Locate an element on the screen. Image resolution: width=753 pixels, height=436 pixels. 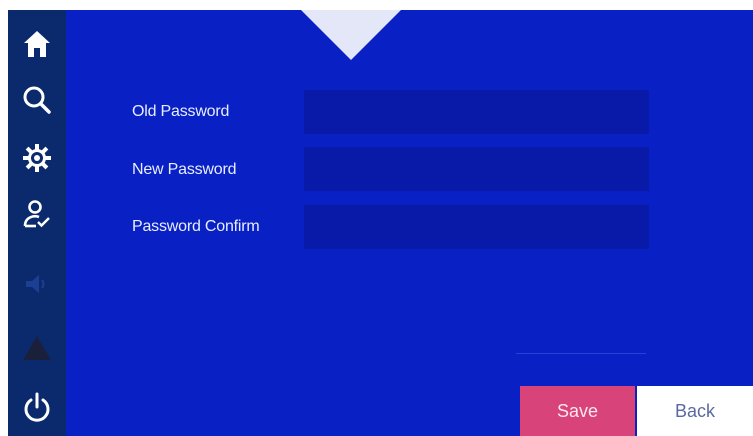
back-button: Back is located at coordinates (695, 411).